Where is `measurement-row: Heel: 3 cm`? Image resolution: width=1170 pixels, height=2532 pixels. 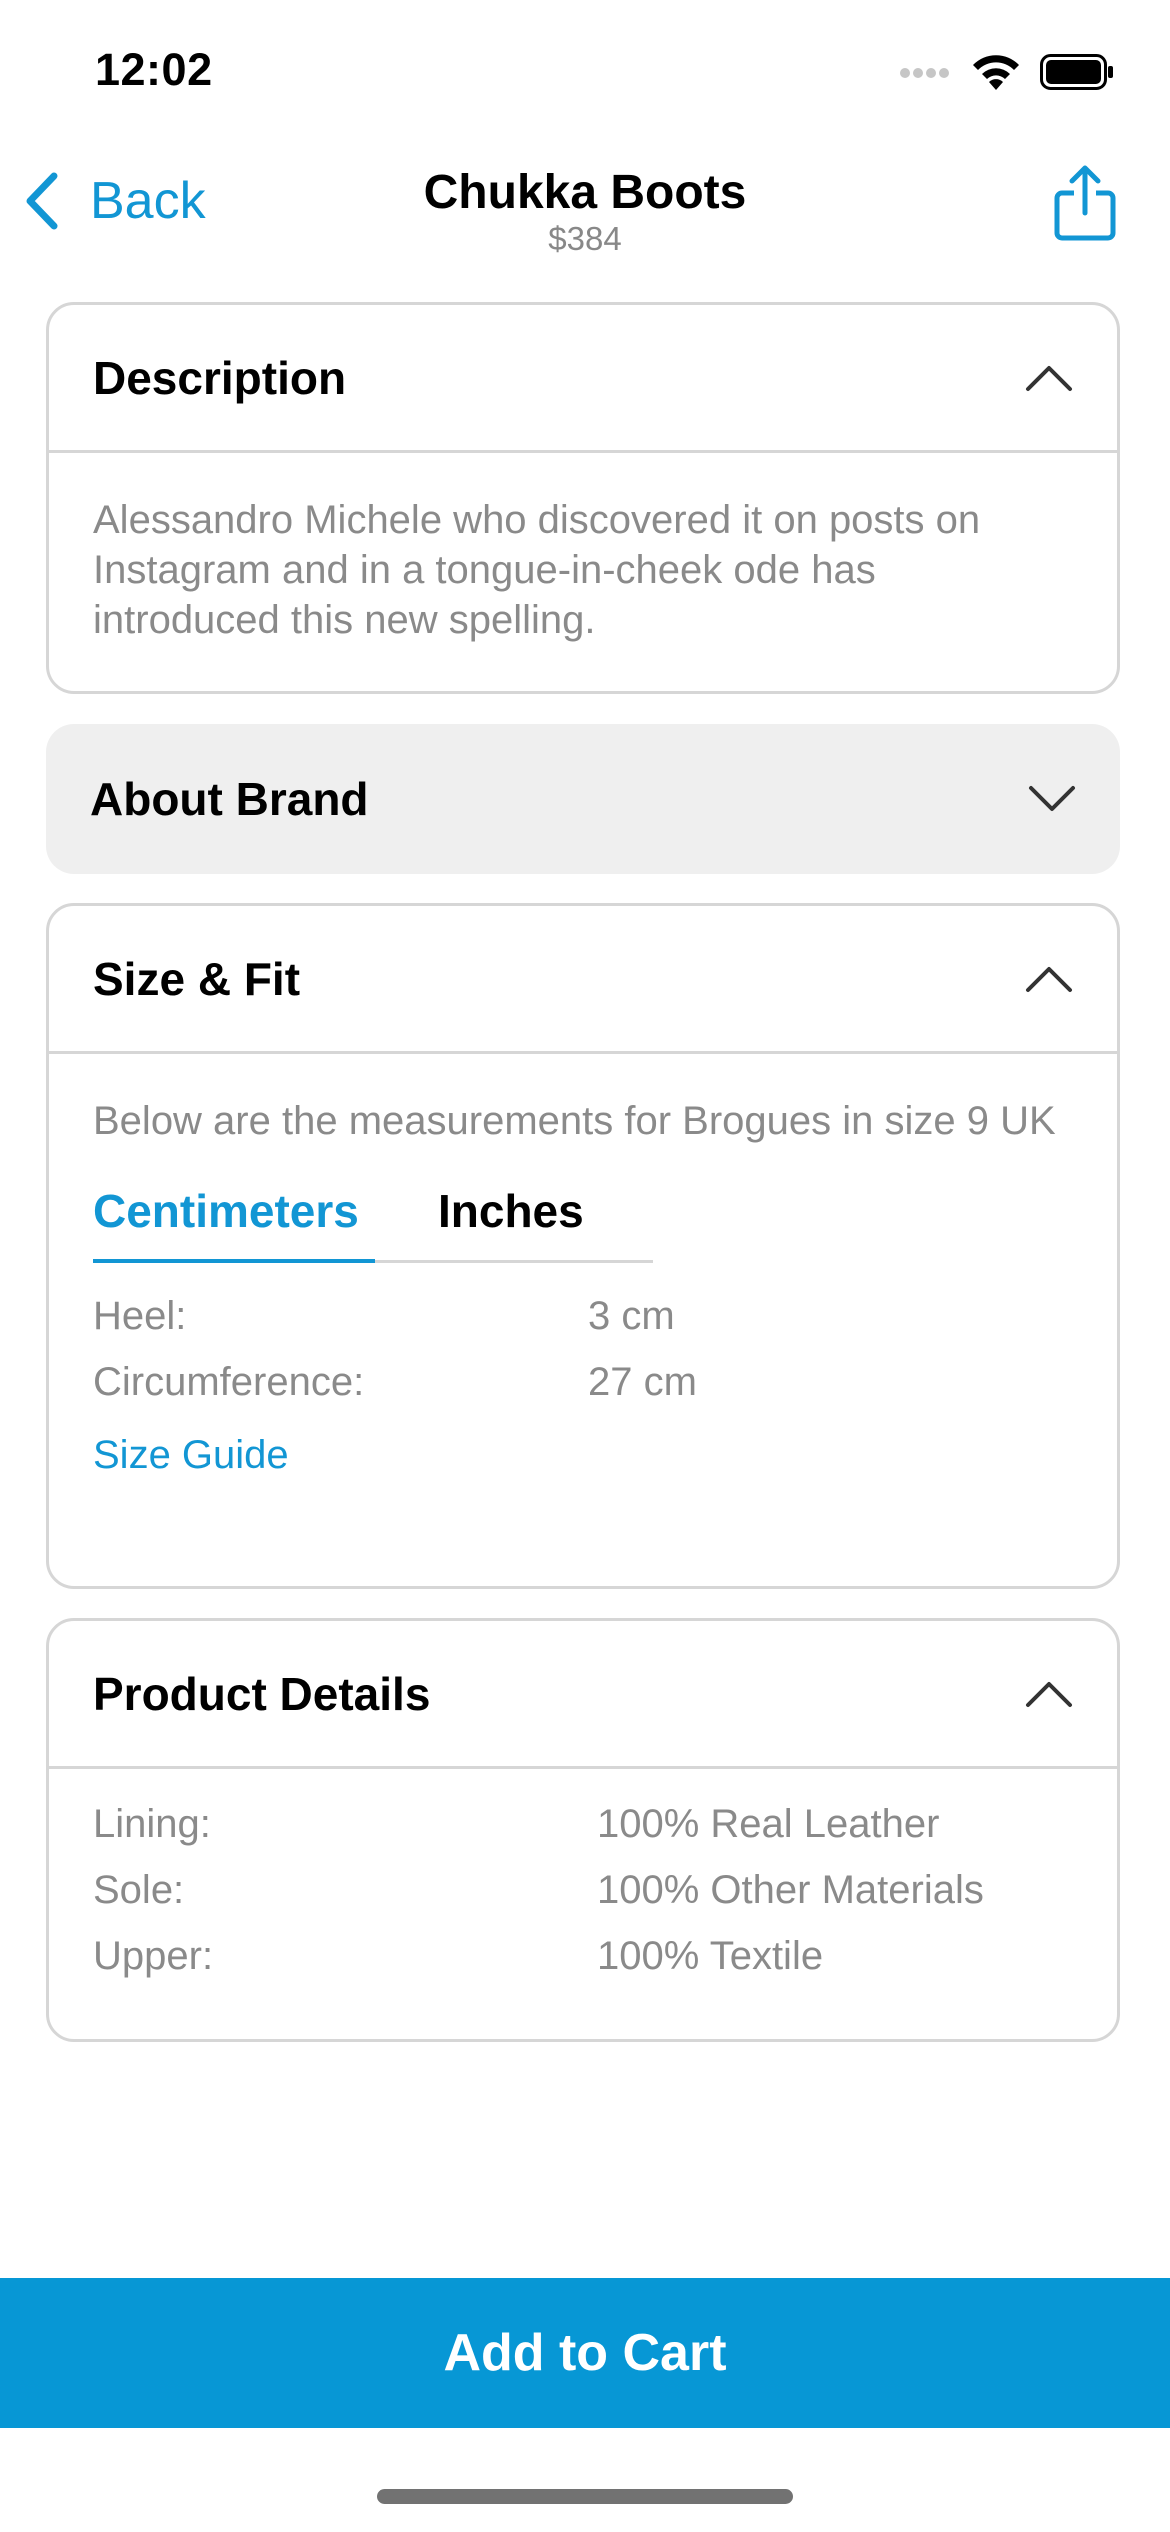 measurement-row: Heel: 3 cm is located at coordinates (583, 1316).